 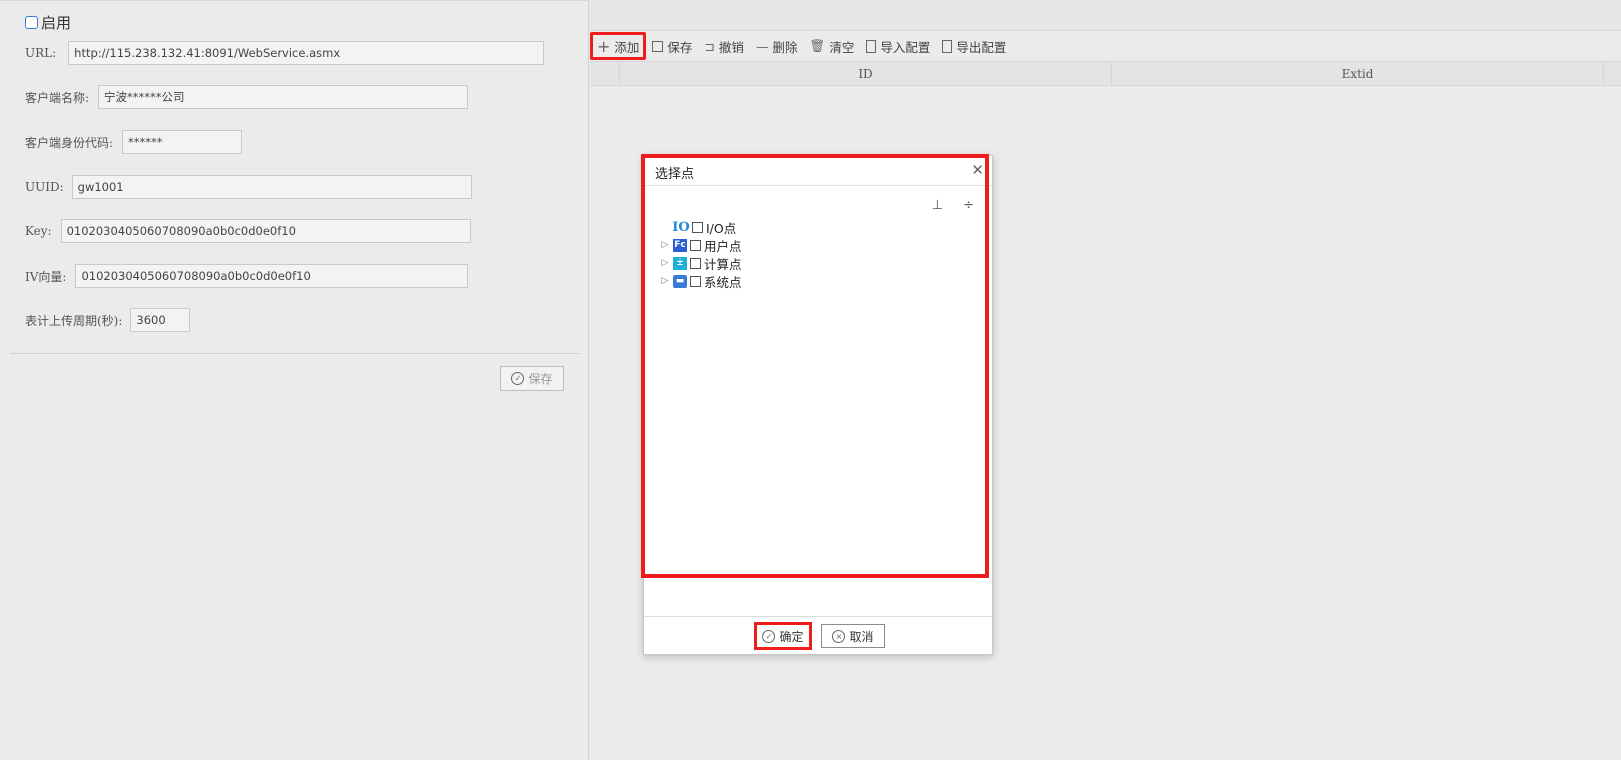 I want to click on tree-label: I/O点, so click(x=721, y=228).